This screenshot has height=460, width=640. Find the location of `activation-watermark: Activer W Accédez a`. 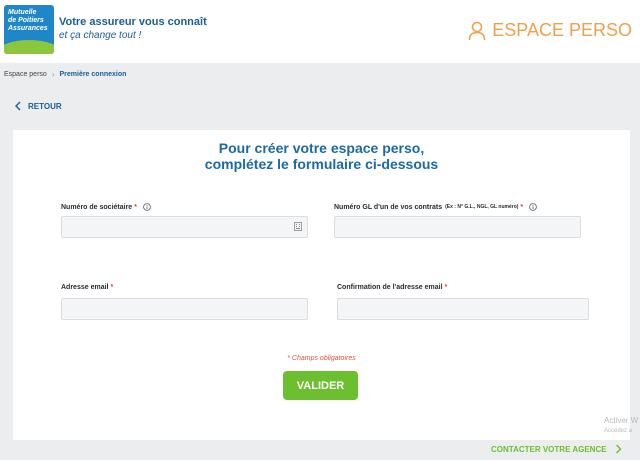

activation-watermark: Activer W Accédez a is located at coordinates (621, 425).